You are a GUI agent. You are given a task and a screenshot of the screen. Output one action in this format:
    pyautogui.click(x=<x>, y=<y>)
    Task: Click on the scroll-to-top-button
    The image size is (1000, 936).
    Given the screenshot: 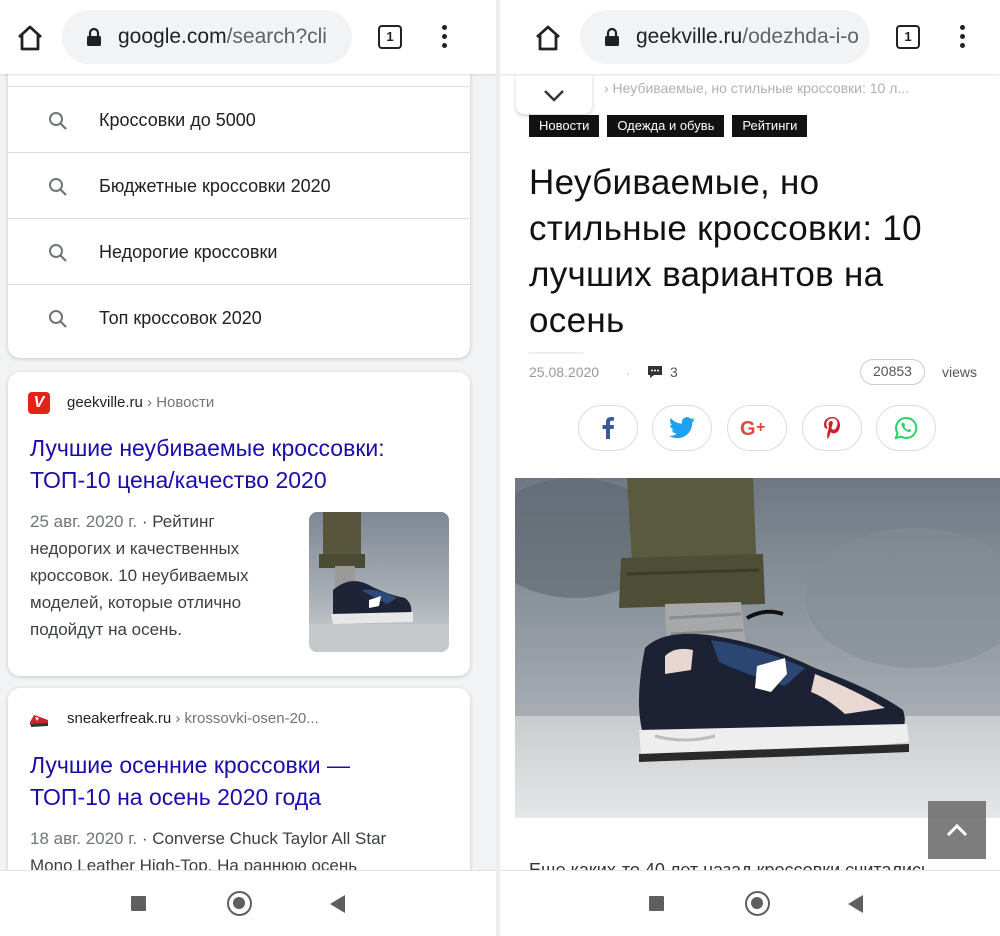 What is the action you would take?
    pyautogui.click(x=957, y=830)
    